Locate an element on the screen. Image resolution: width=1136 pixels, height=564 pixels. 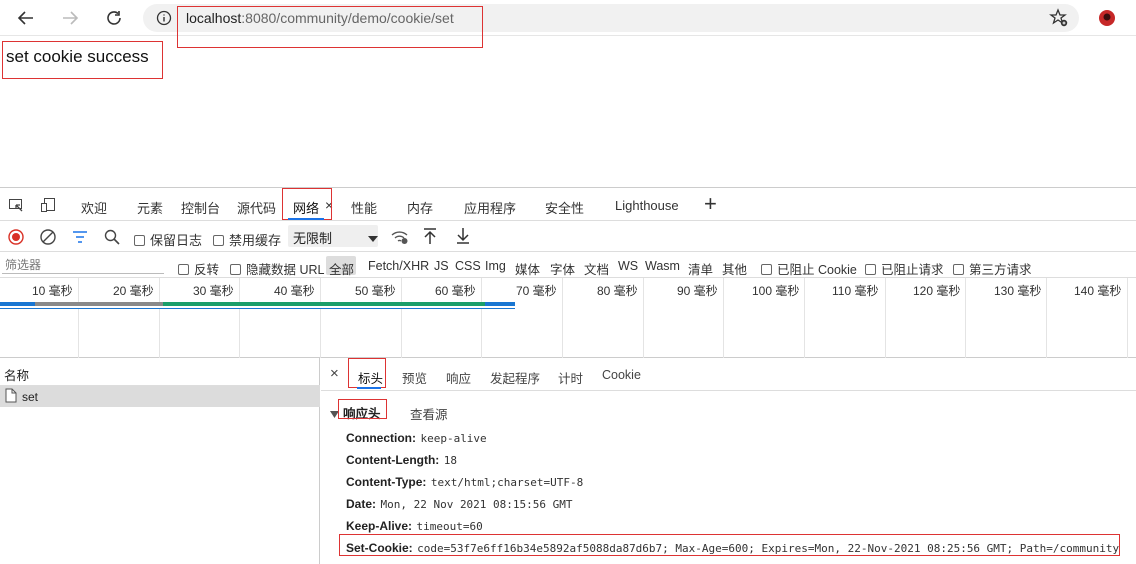
chevron-down-icon is located at coordinates (373, 240).